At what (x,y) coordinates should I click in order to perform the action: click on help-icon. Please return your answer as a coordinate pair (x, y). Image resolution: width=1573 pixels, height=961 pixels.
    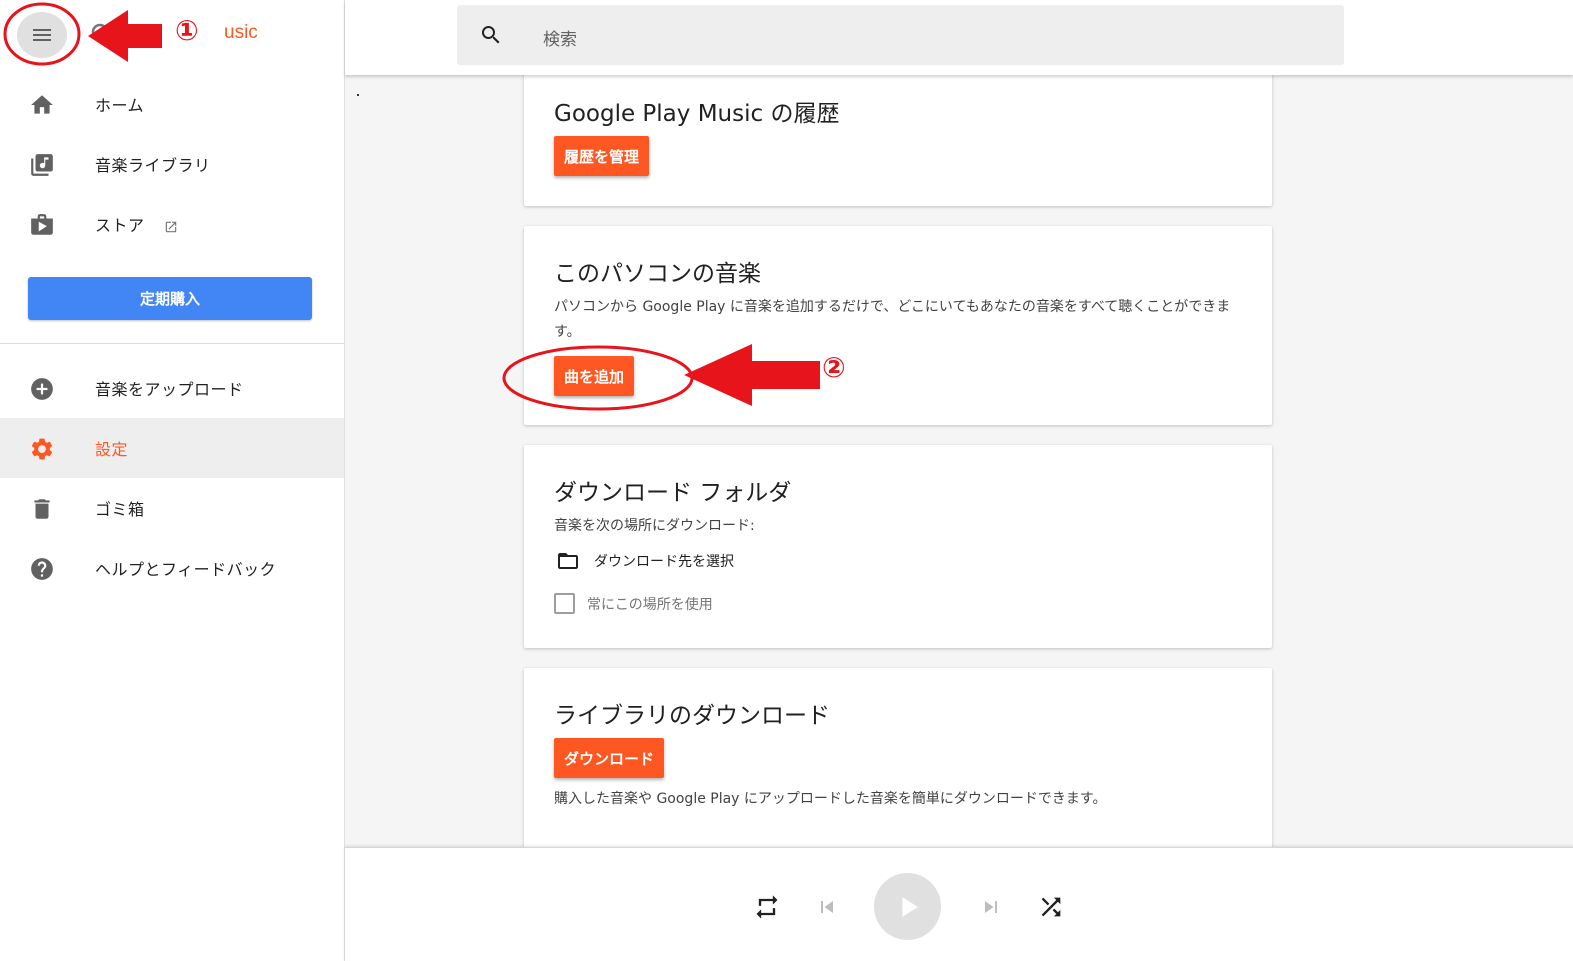
    Looking at the image, I should click on (42, 569).